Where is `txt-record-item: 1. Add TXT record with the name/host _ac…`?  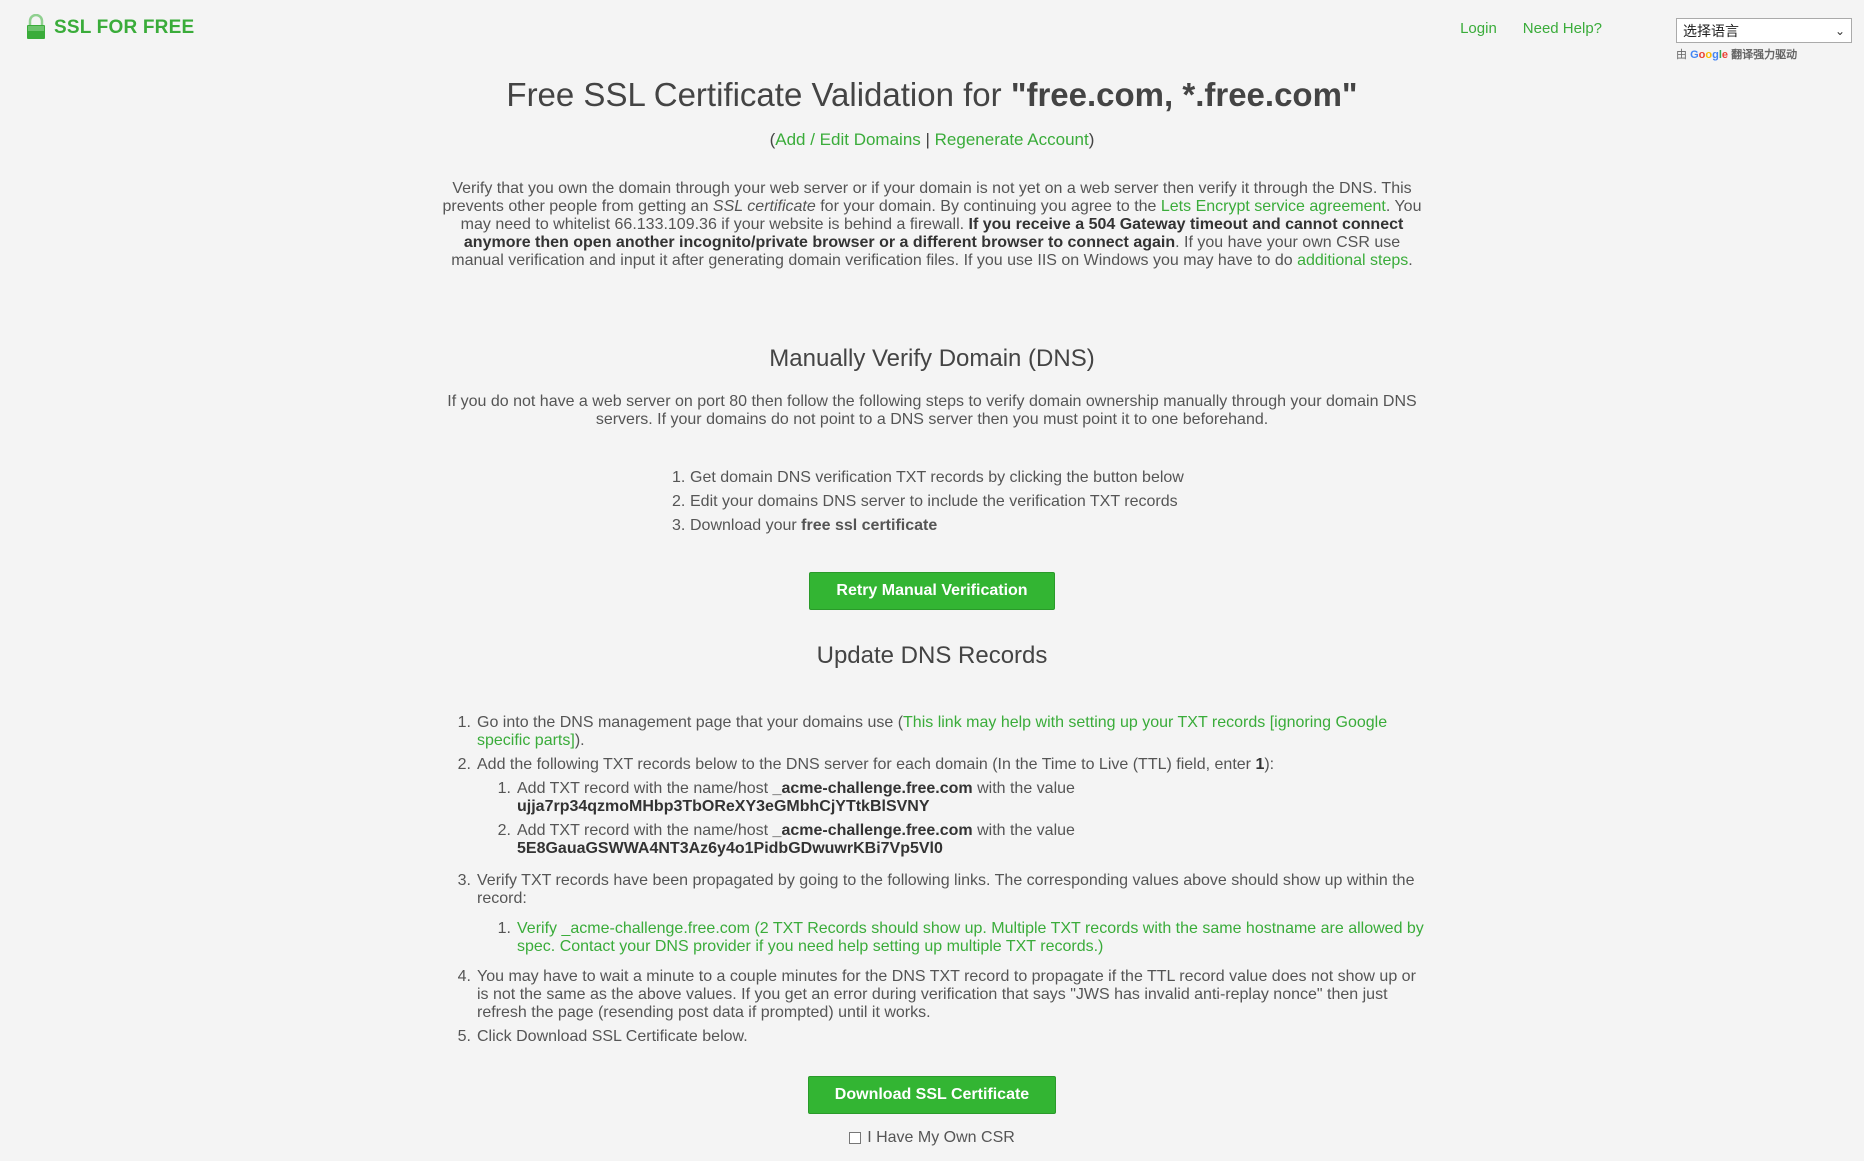 txt-record-item: 1. Add TXT record with the name/host _ac… is located at coordinates (952, 798).